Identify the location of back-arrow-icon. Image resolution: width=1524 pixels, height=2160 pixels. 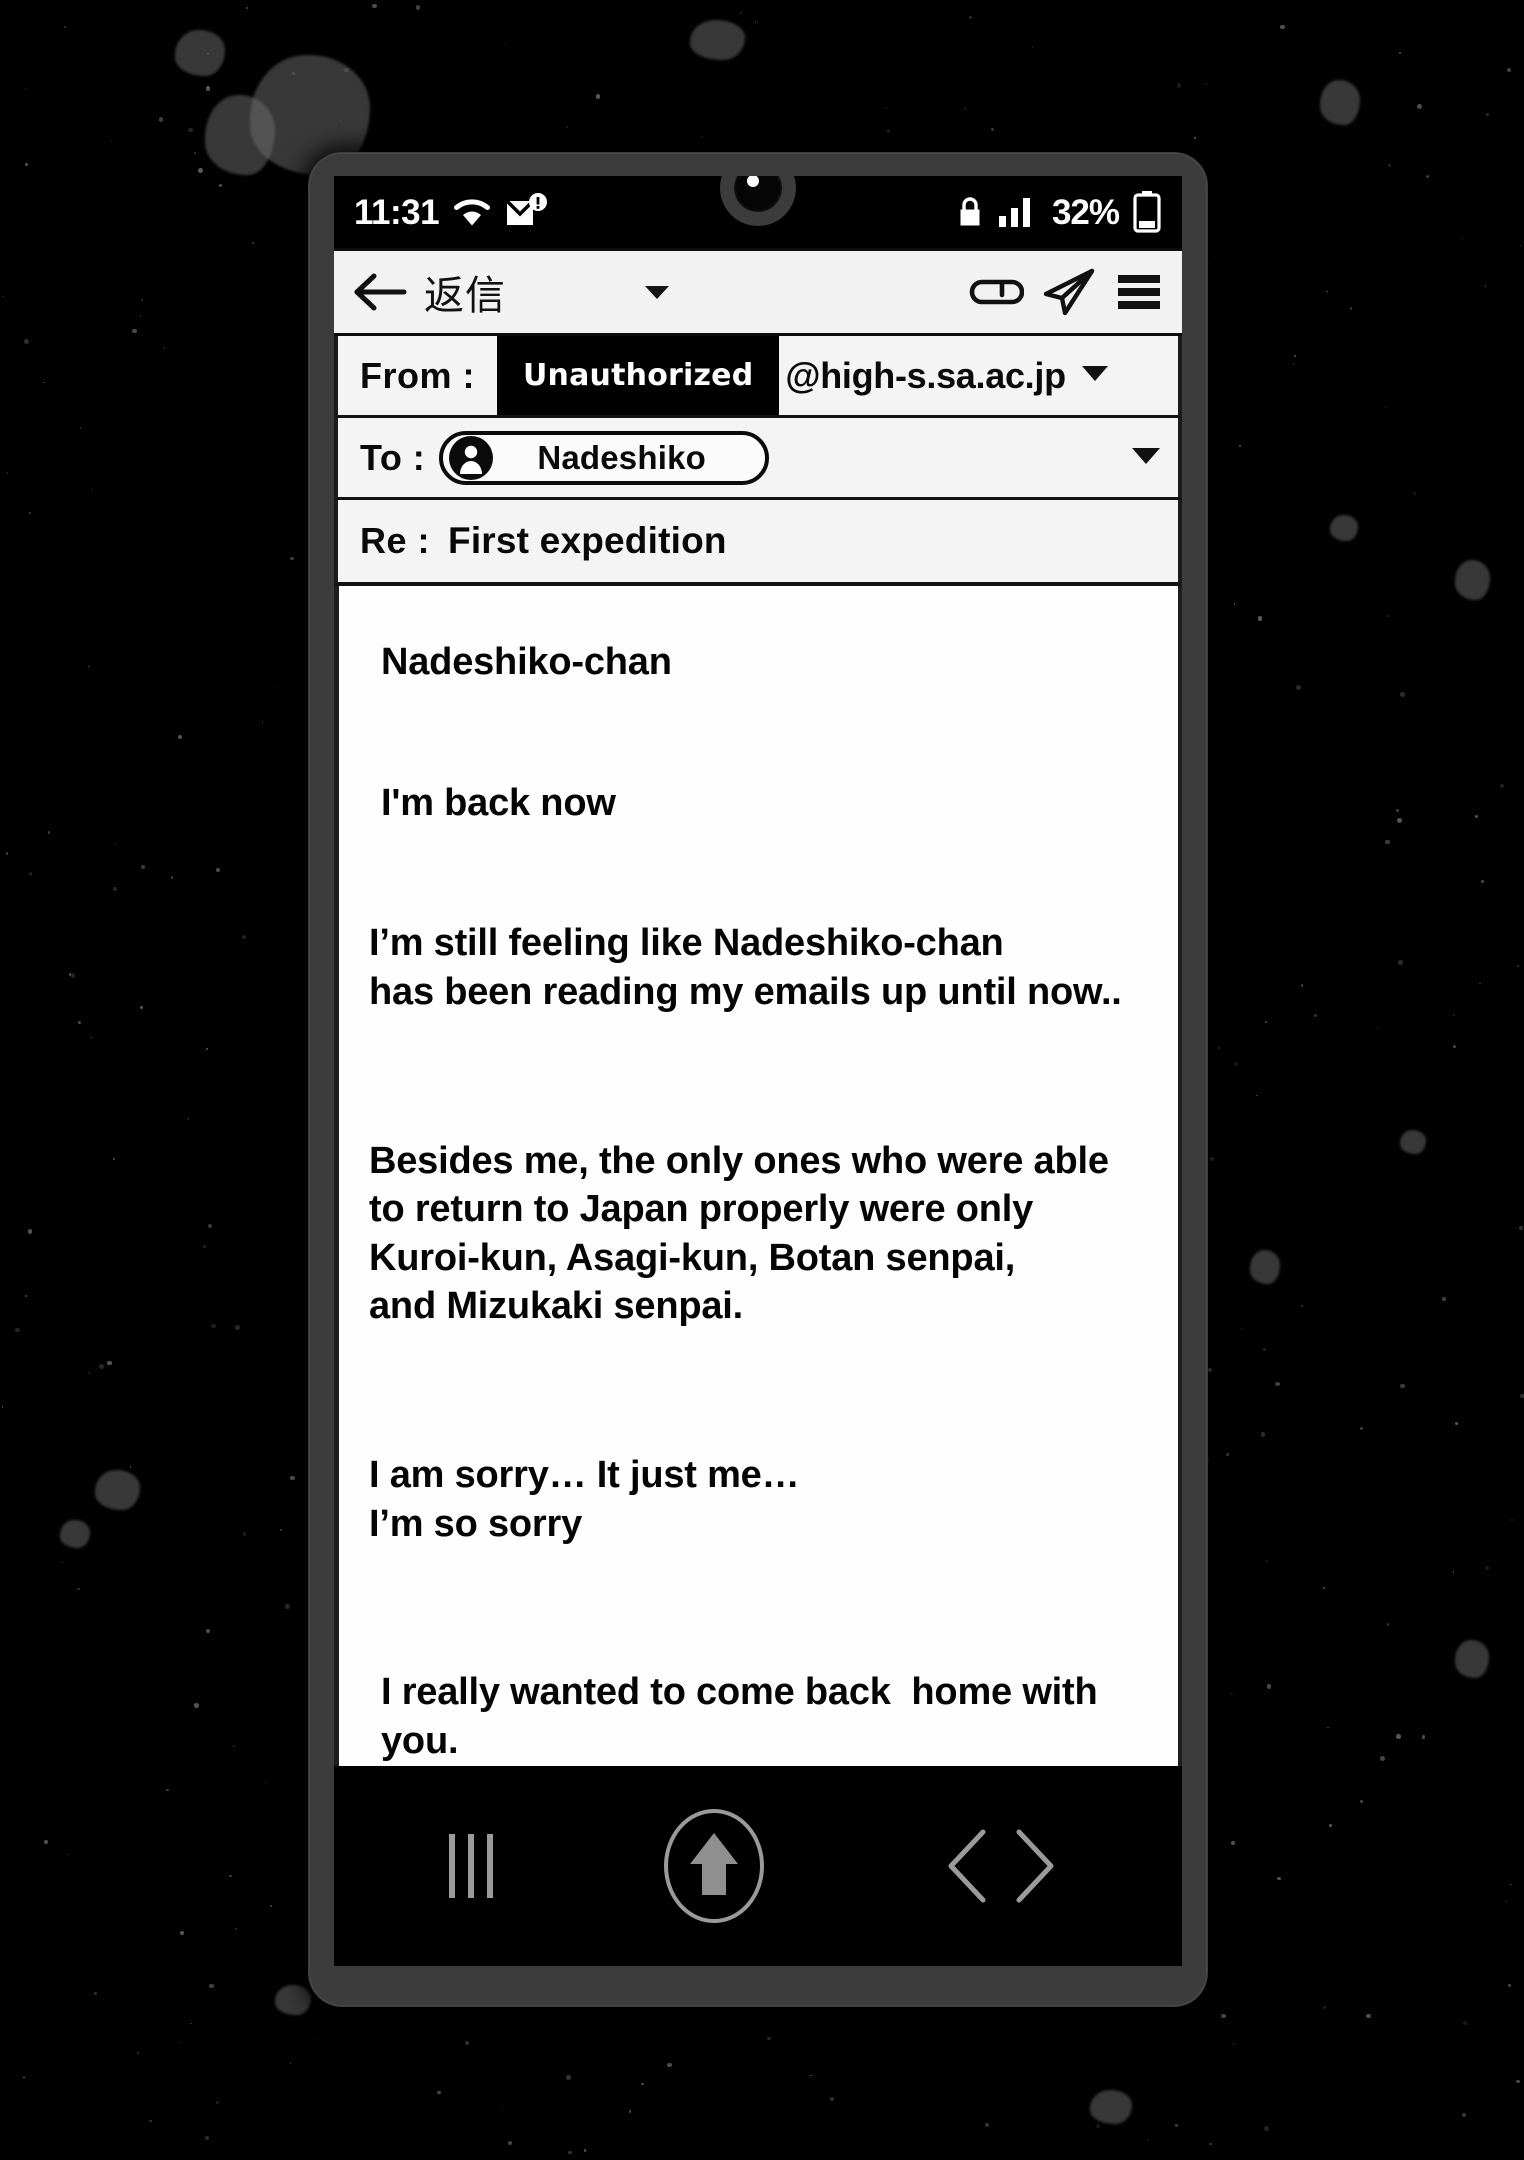
(380, 292).